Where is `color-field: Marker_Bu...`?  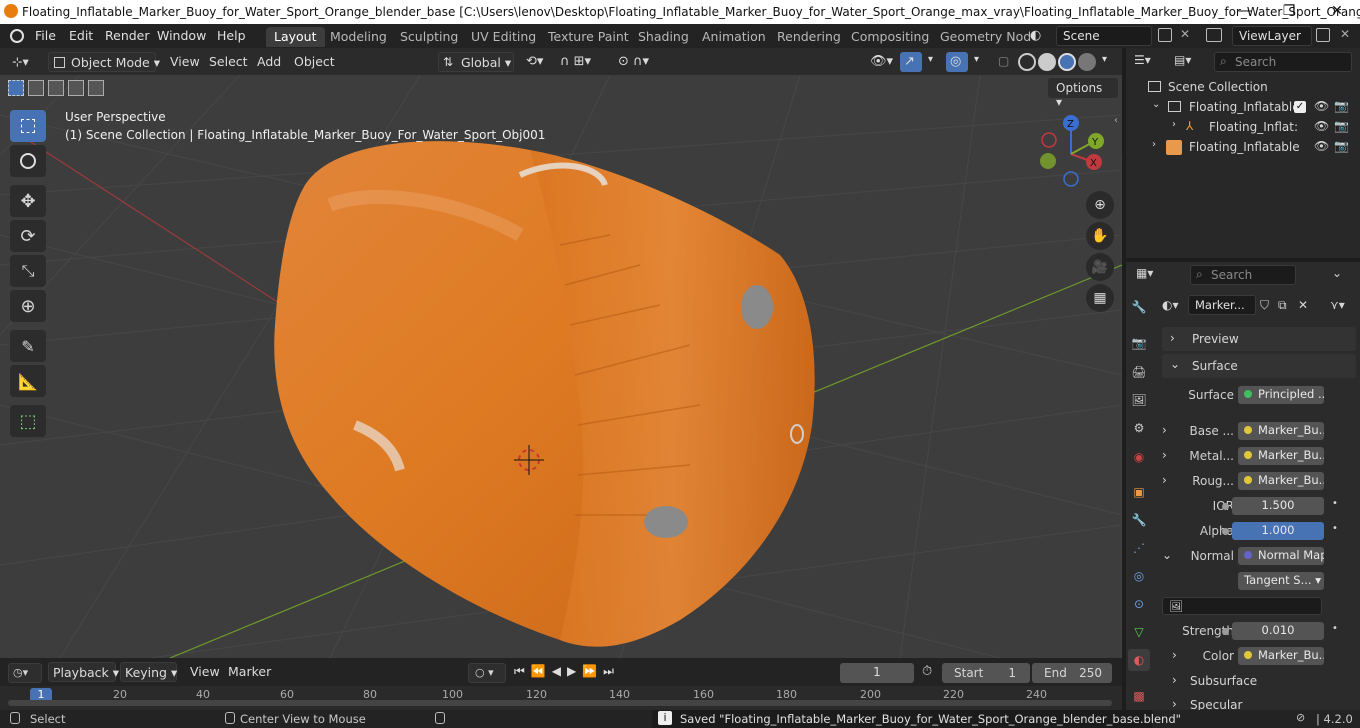
color-field: Marker_Bu... is located at coordinates (1281, 656).